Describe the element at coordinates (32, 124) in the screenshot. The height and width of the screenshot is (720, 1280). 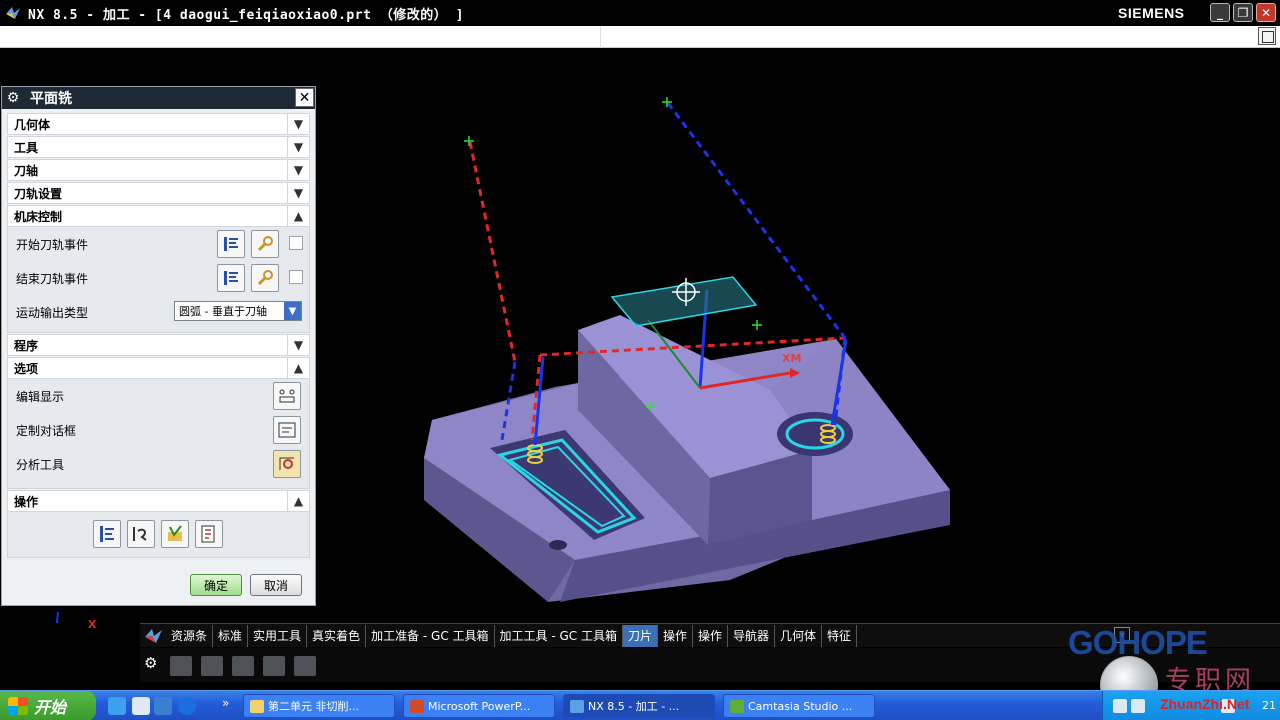
I see `section-geometry-label: 几何体` at that location.